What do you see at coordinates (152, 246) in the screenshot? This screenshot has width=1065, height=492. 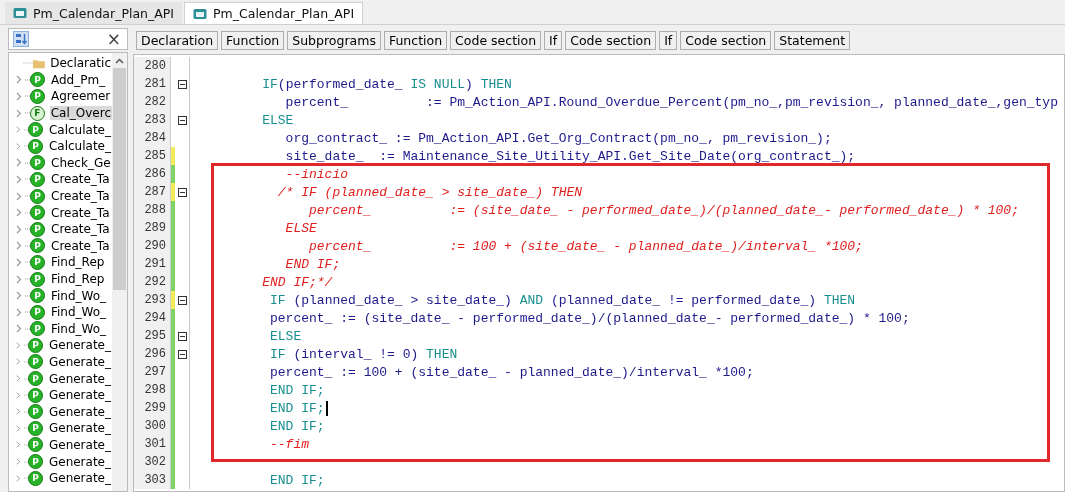 I see `line-number: 290` at bounding box center [152, 246].